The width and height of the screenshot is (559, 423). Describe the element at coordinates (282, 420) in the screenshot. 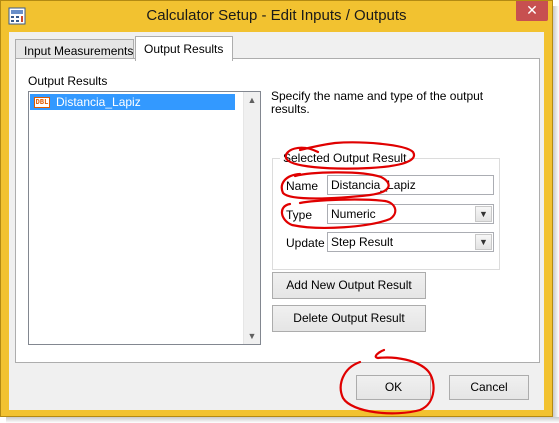

I see `window-shadow-bottom` at that location.